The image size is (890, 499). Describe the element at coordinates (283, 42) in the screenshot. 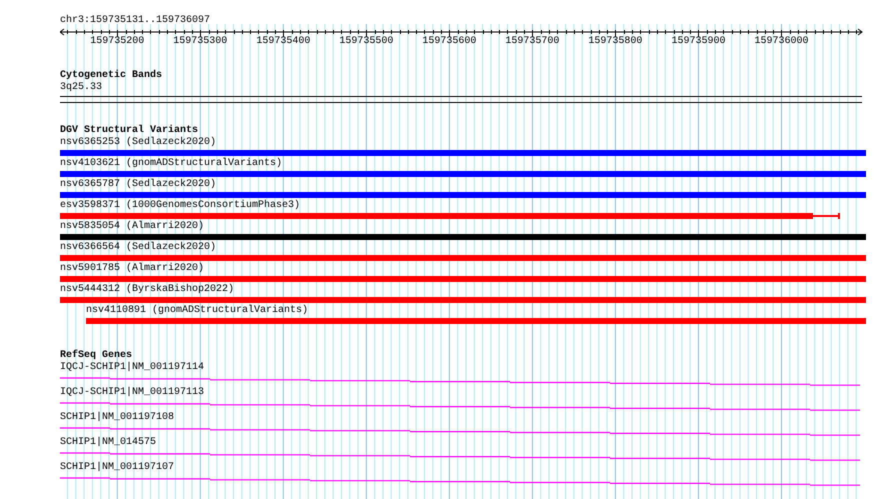

I see `tick-label: 159735400` at that location.